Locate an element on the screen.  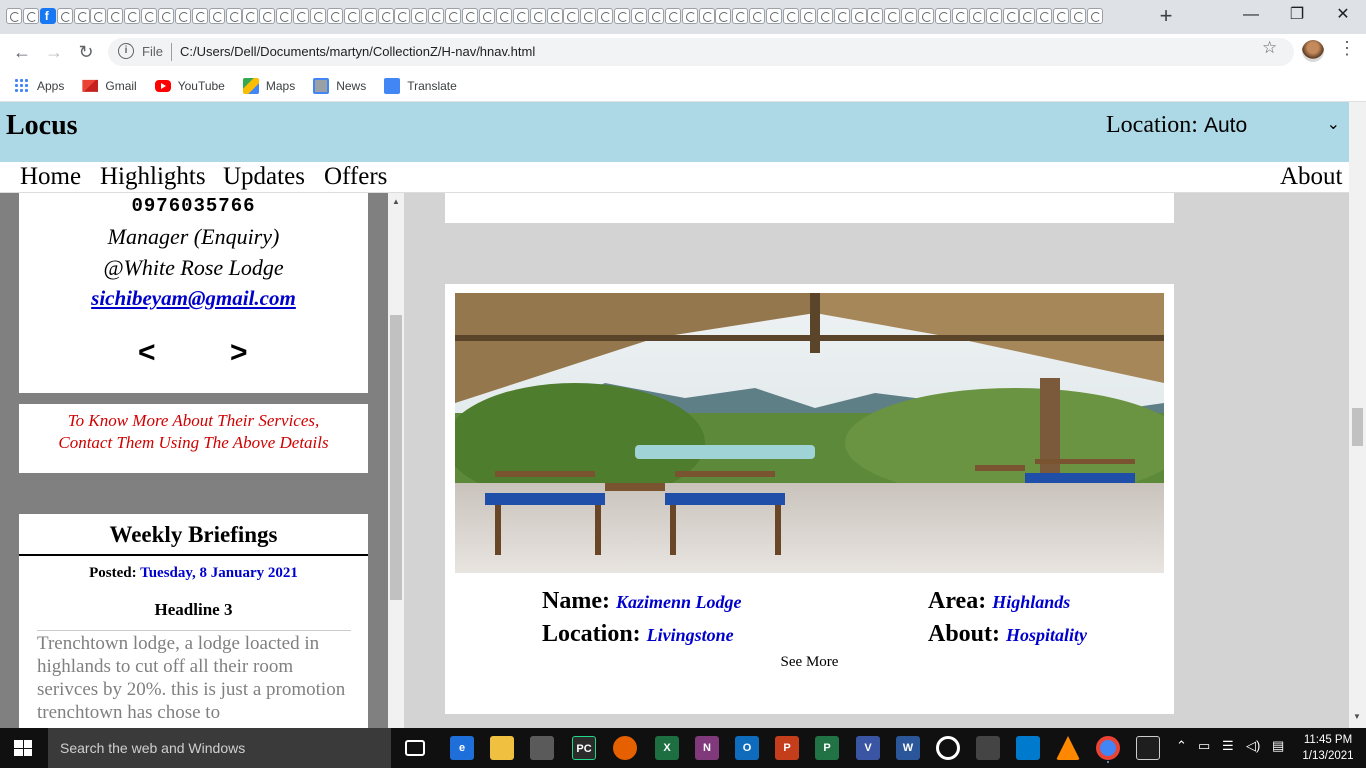
reload-button: ↻ is located at coordinates (86, 52).